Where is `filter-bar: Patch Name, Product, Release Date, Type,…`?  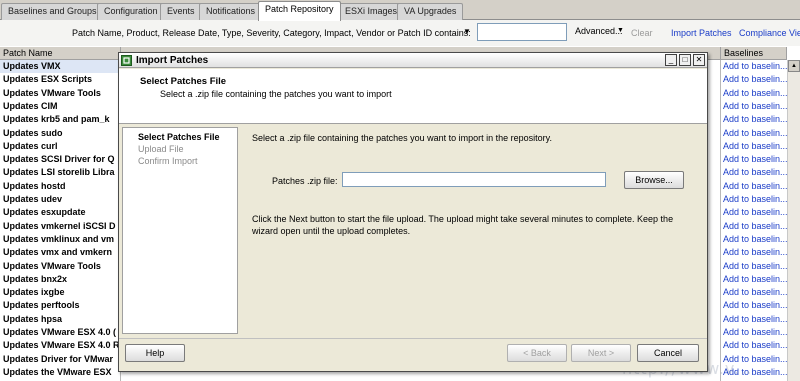 filter-bar: Patch Name, Product, Release Date, Type,… is located at coordinates (400, 33).